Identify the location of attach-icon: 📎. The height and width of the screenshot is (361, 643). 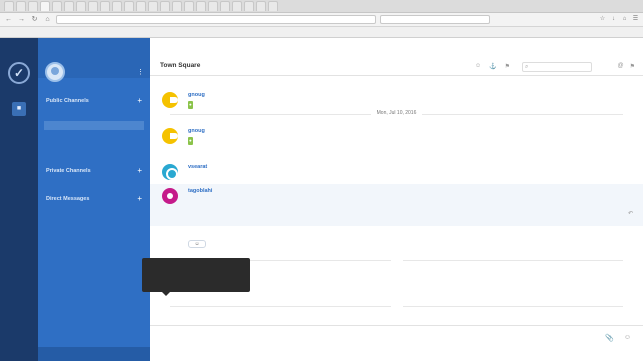
(609, 338).